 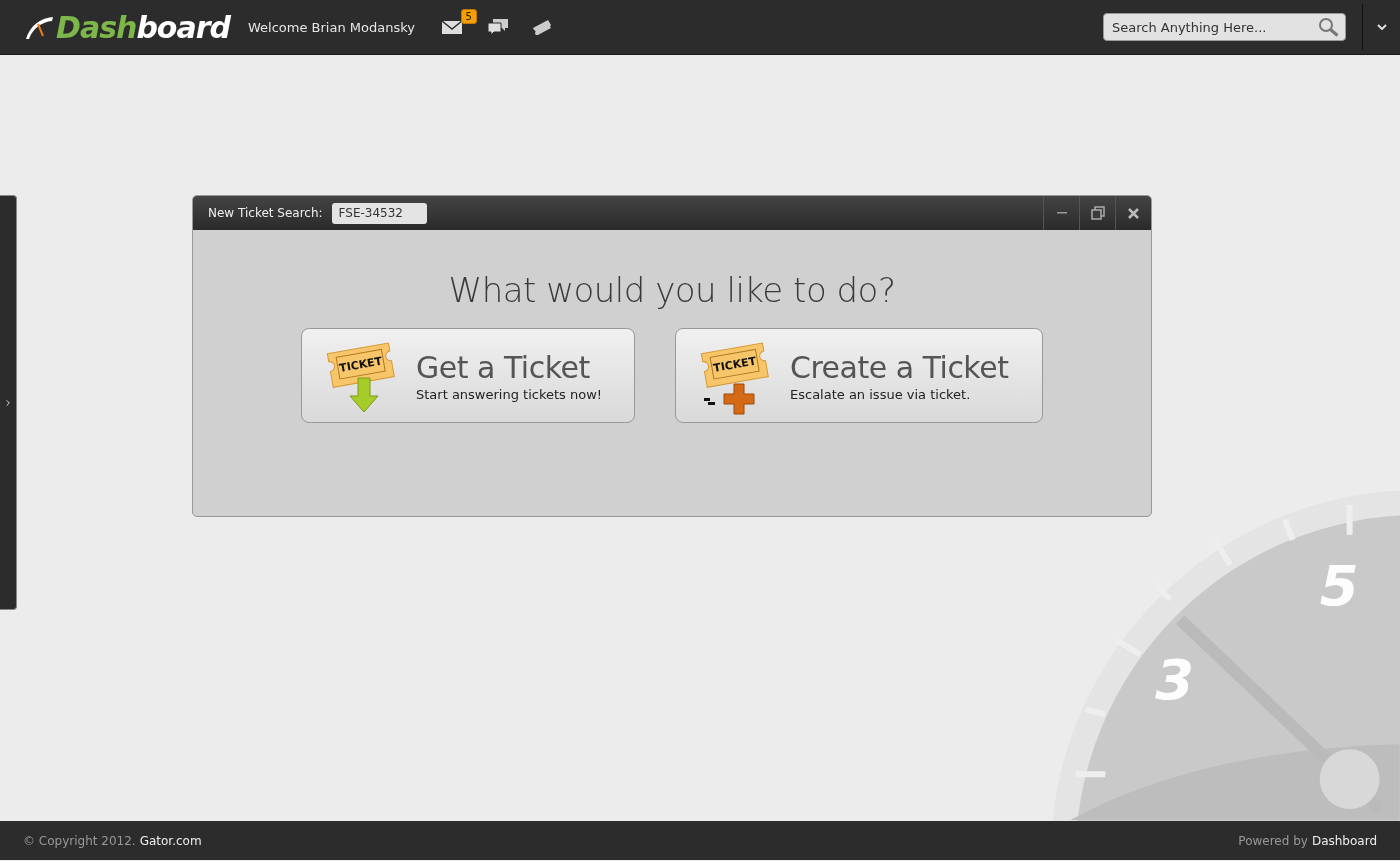 What do you see at coordinates (541, 27) in the screenshot?
I see `ticket-icon` at bounding box center [541, 27].